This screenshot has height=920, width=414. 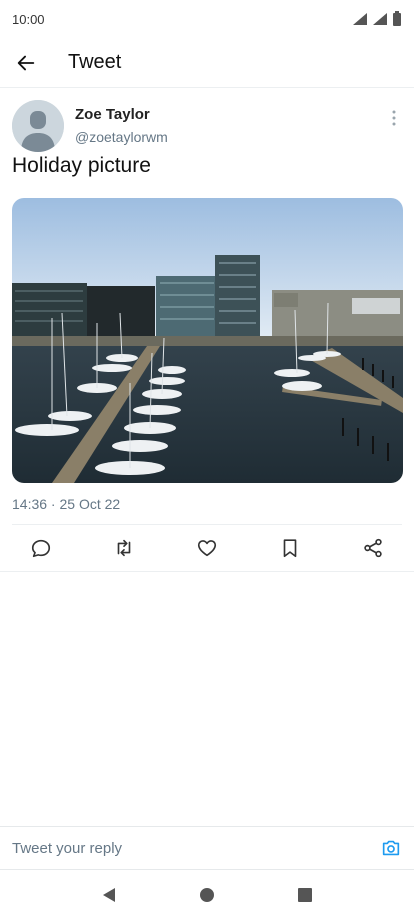 I want to click on reply-bar: Tweet your reply, so click(x=207, y=848).